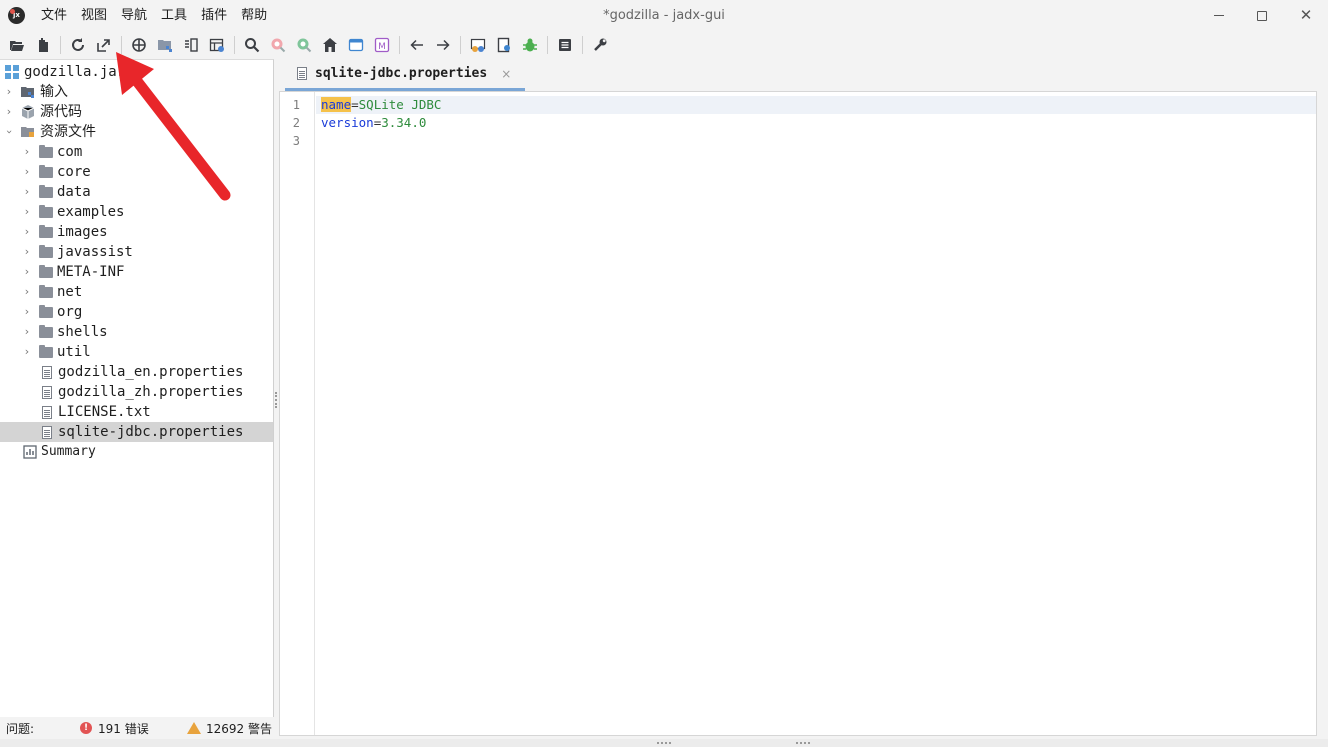  What do you see at coordinates (54, 15) in the screenshot?
I see `menu-file: 文件` at bounding box center [54, 15].